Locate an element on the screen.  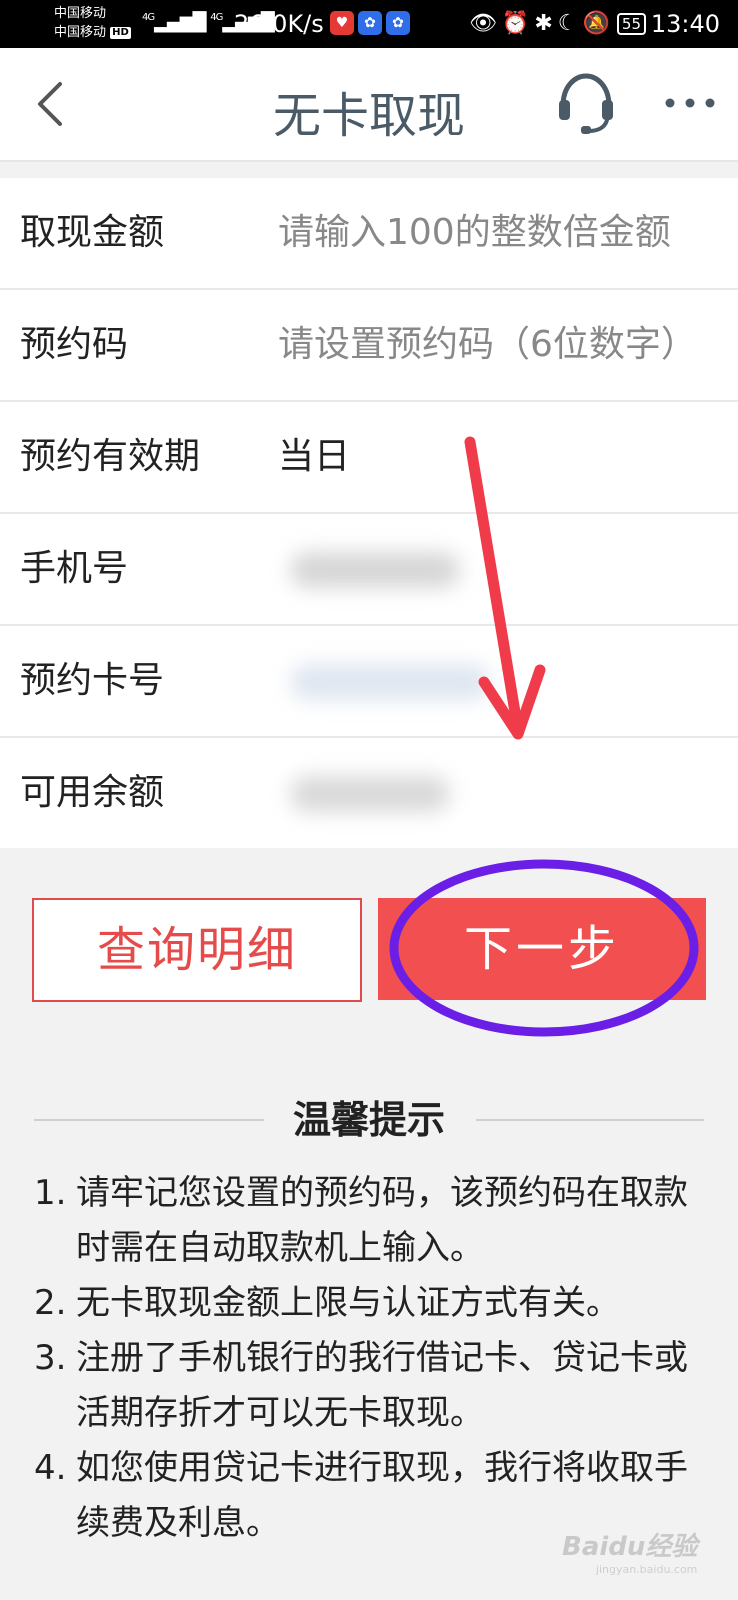
phone-row: 手机号 is located at coordinates (369, 570).